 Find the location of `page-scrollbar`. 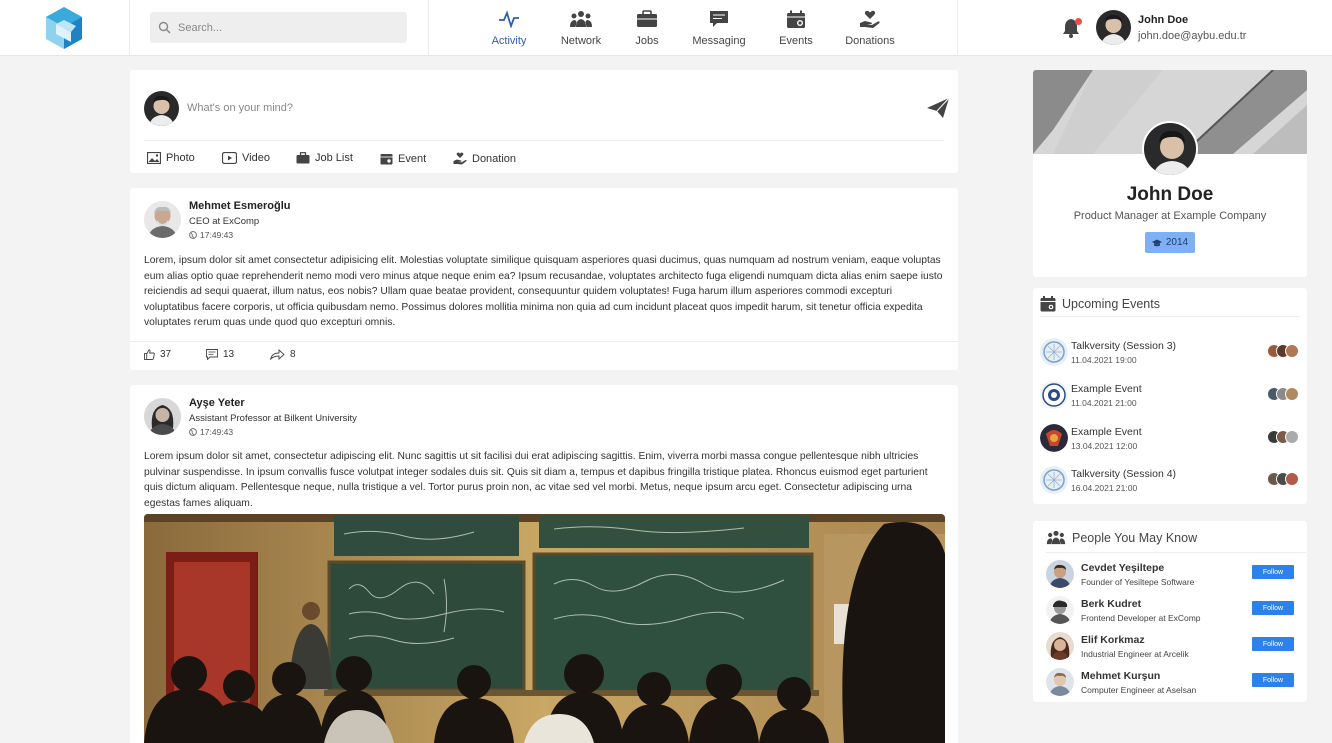

page-scrollbar is located at coordinates (1325, 399).